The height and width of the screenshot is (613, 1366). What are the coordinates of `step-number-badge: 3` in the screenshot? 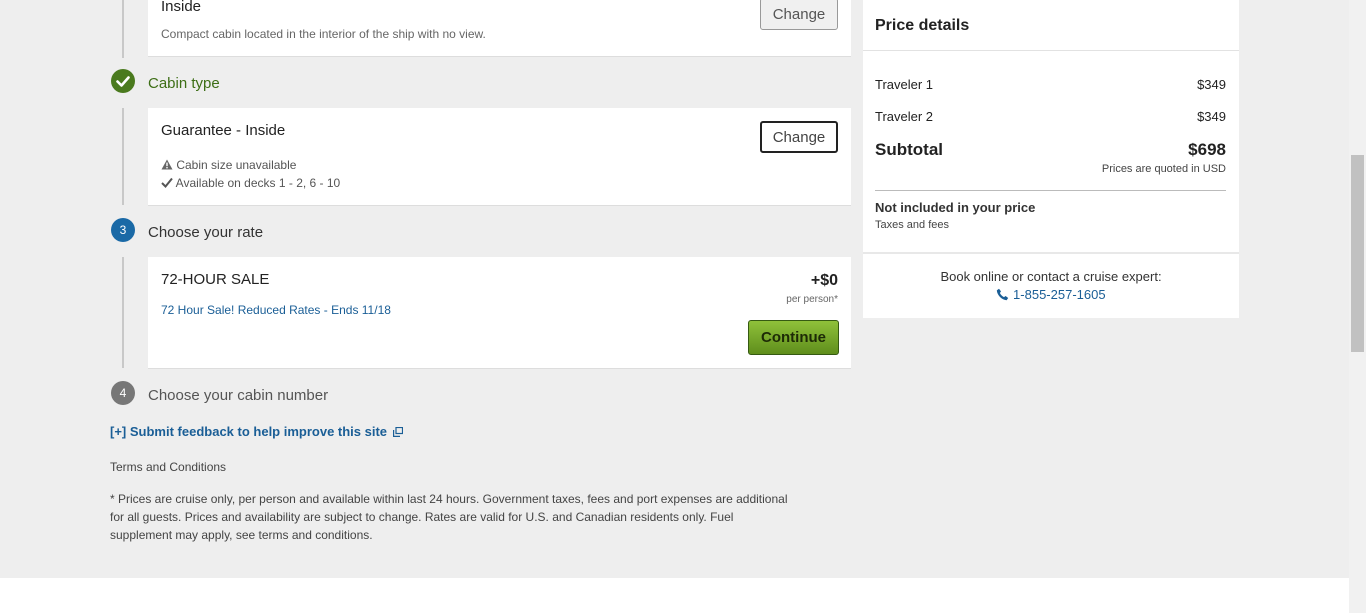 It's located at (123, 230).